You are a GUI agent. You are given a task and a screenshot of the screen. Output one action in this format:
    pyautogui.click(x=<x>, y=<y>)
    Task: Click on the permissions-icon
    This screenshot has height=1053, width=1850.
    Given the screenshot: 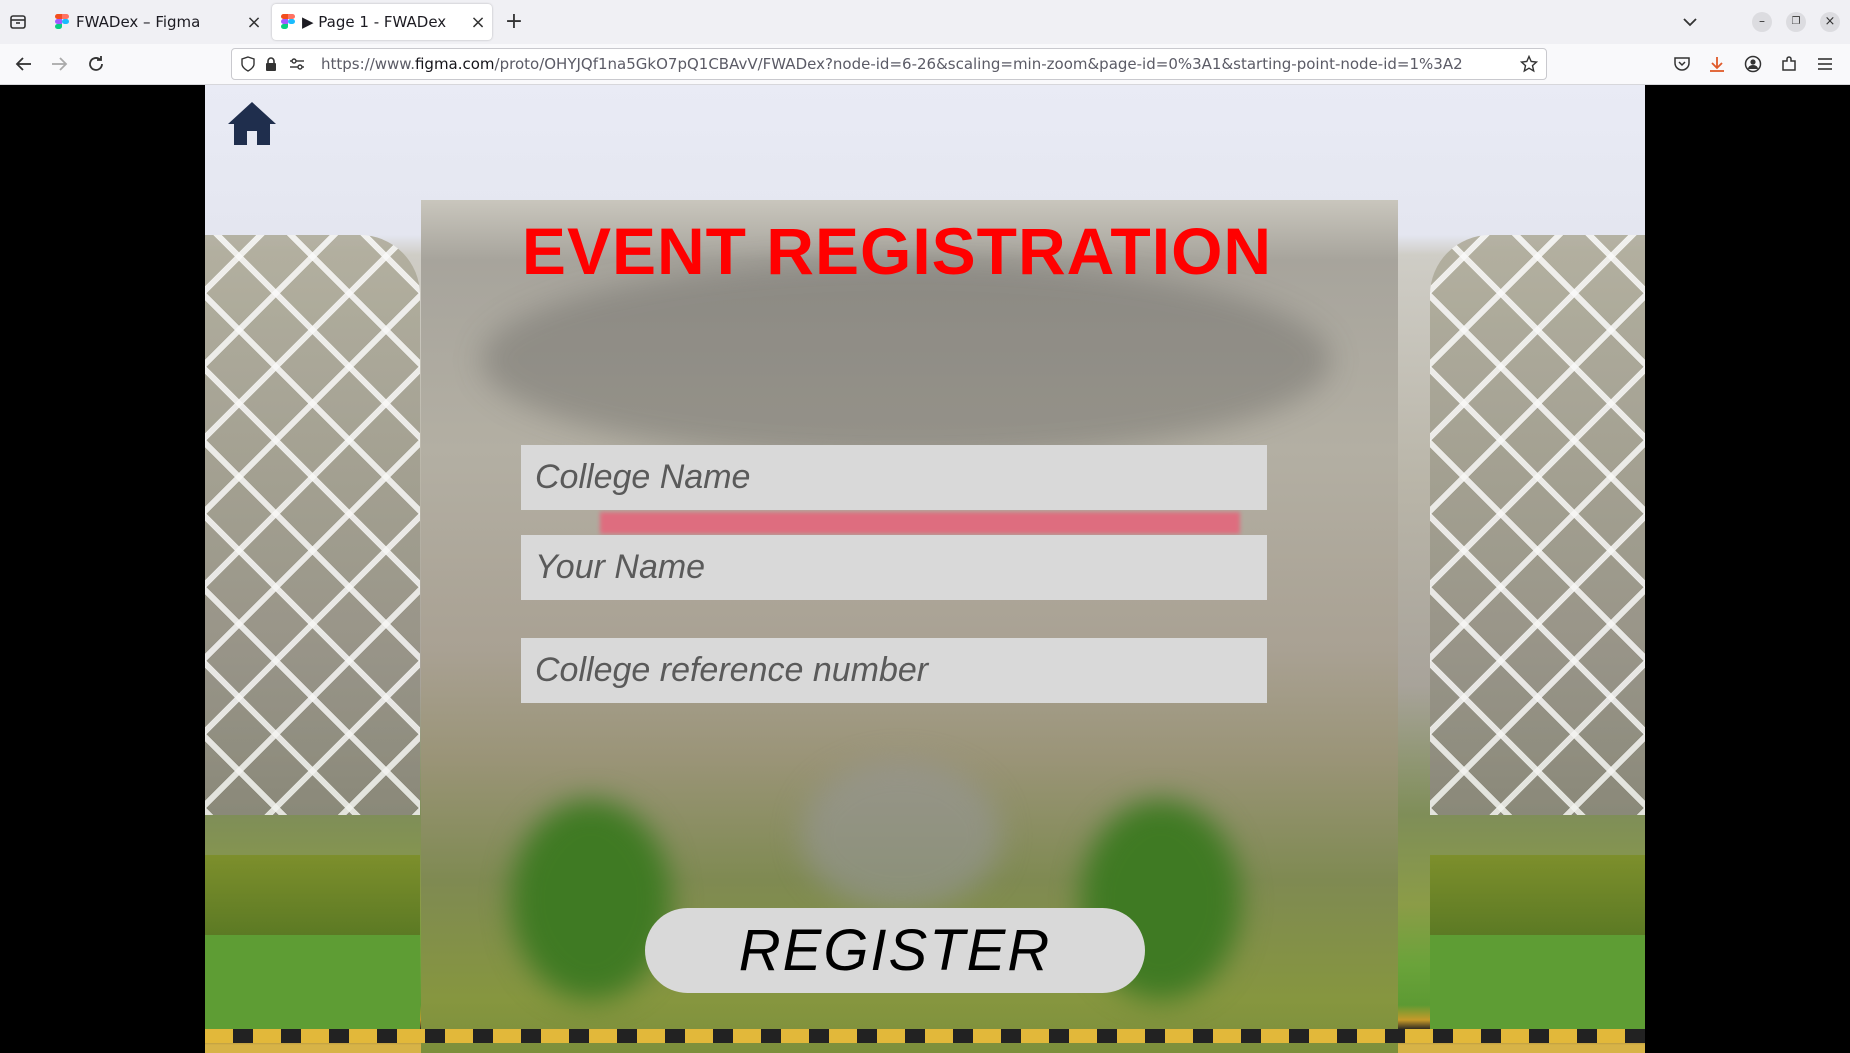 What is the action you would take?
    pyautogui.click(x=297, y=64)
    